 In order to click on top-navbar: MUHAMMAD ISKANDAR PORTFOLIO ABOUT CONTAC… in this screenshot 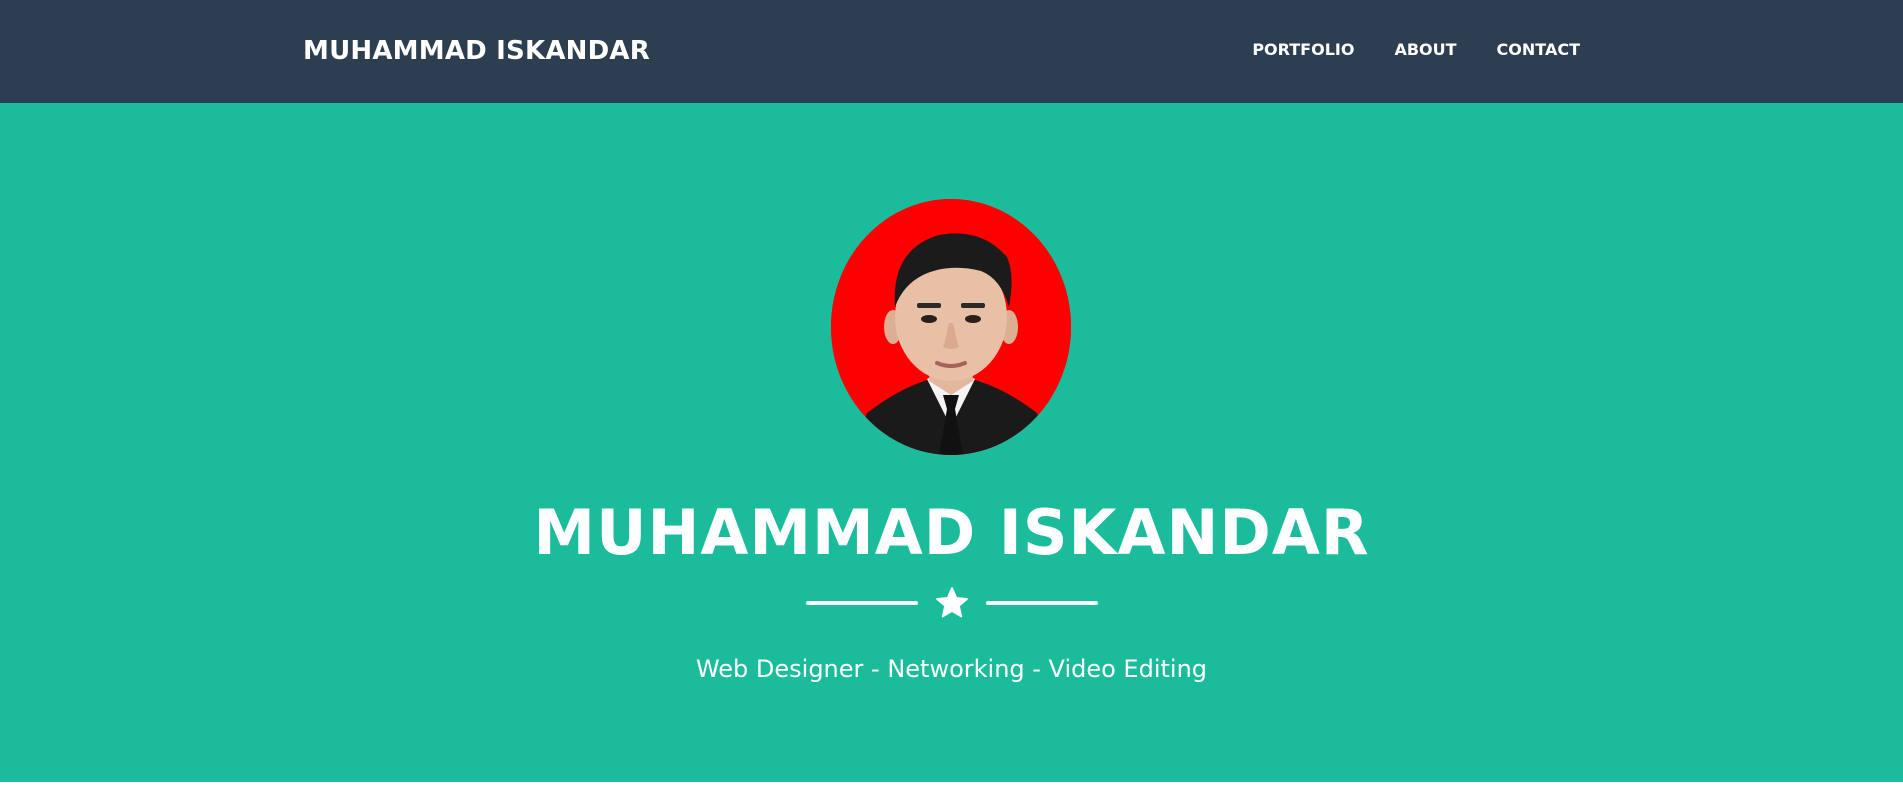, I will do `click(951, 51)`.